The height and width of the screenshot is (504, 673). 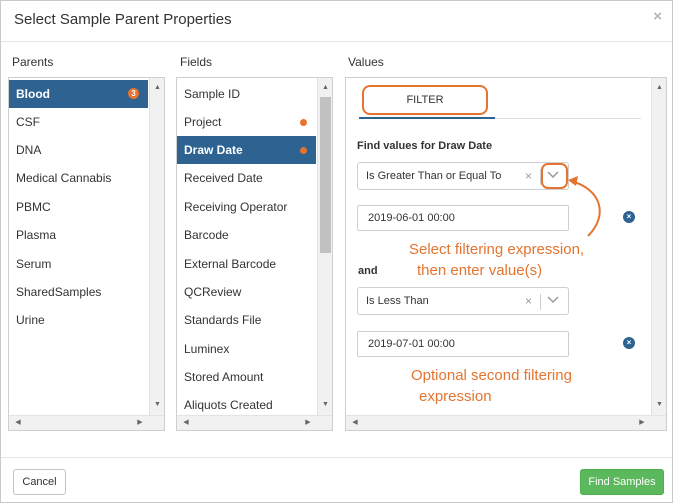 I want to click on and-label: and, so click(x=368, y=271).